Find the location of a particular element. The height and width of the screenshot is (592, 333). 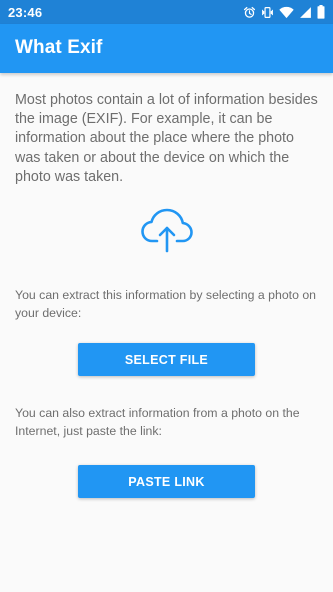

app-bar: What Exif is located at coordinates (166, 48).